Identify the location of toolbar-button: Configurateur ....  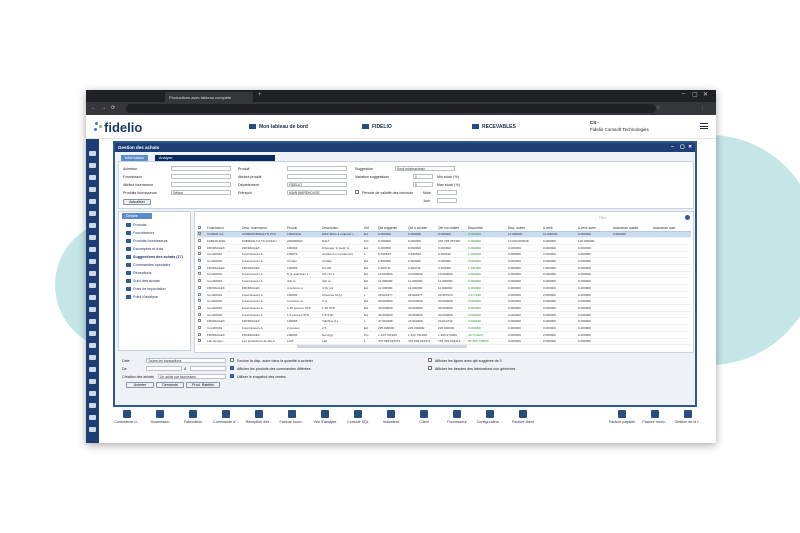
(490, 417).